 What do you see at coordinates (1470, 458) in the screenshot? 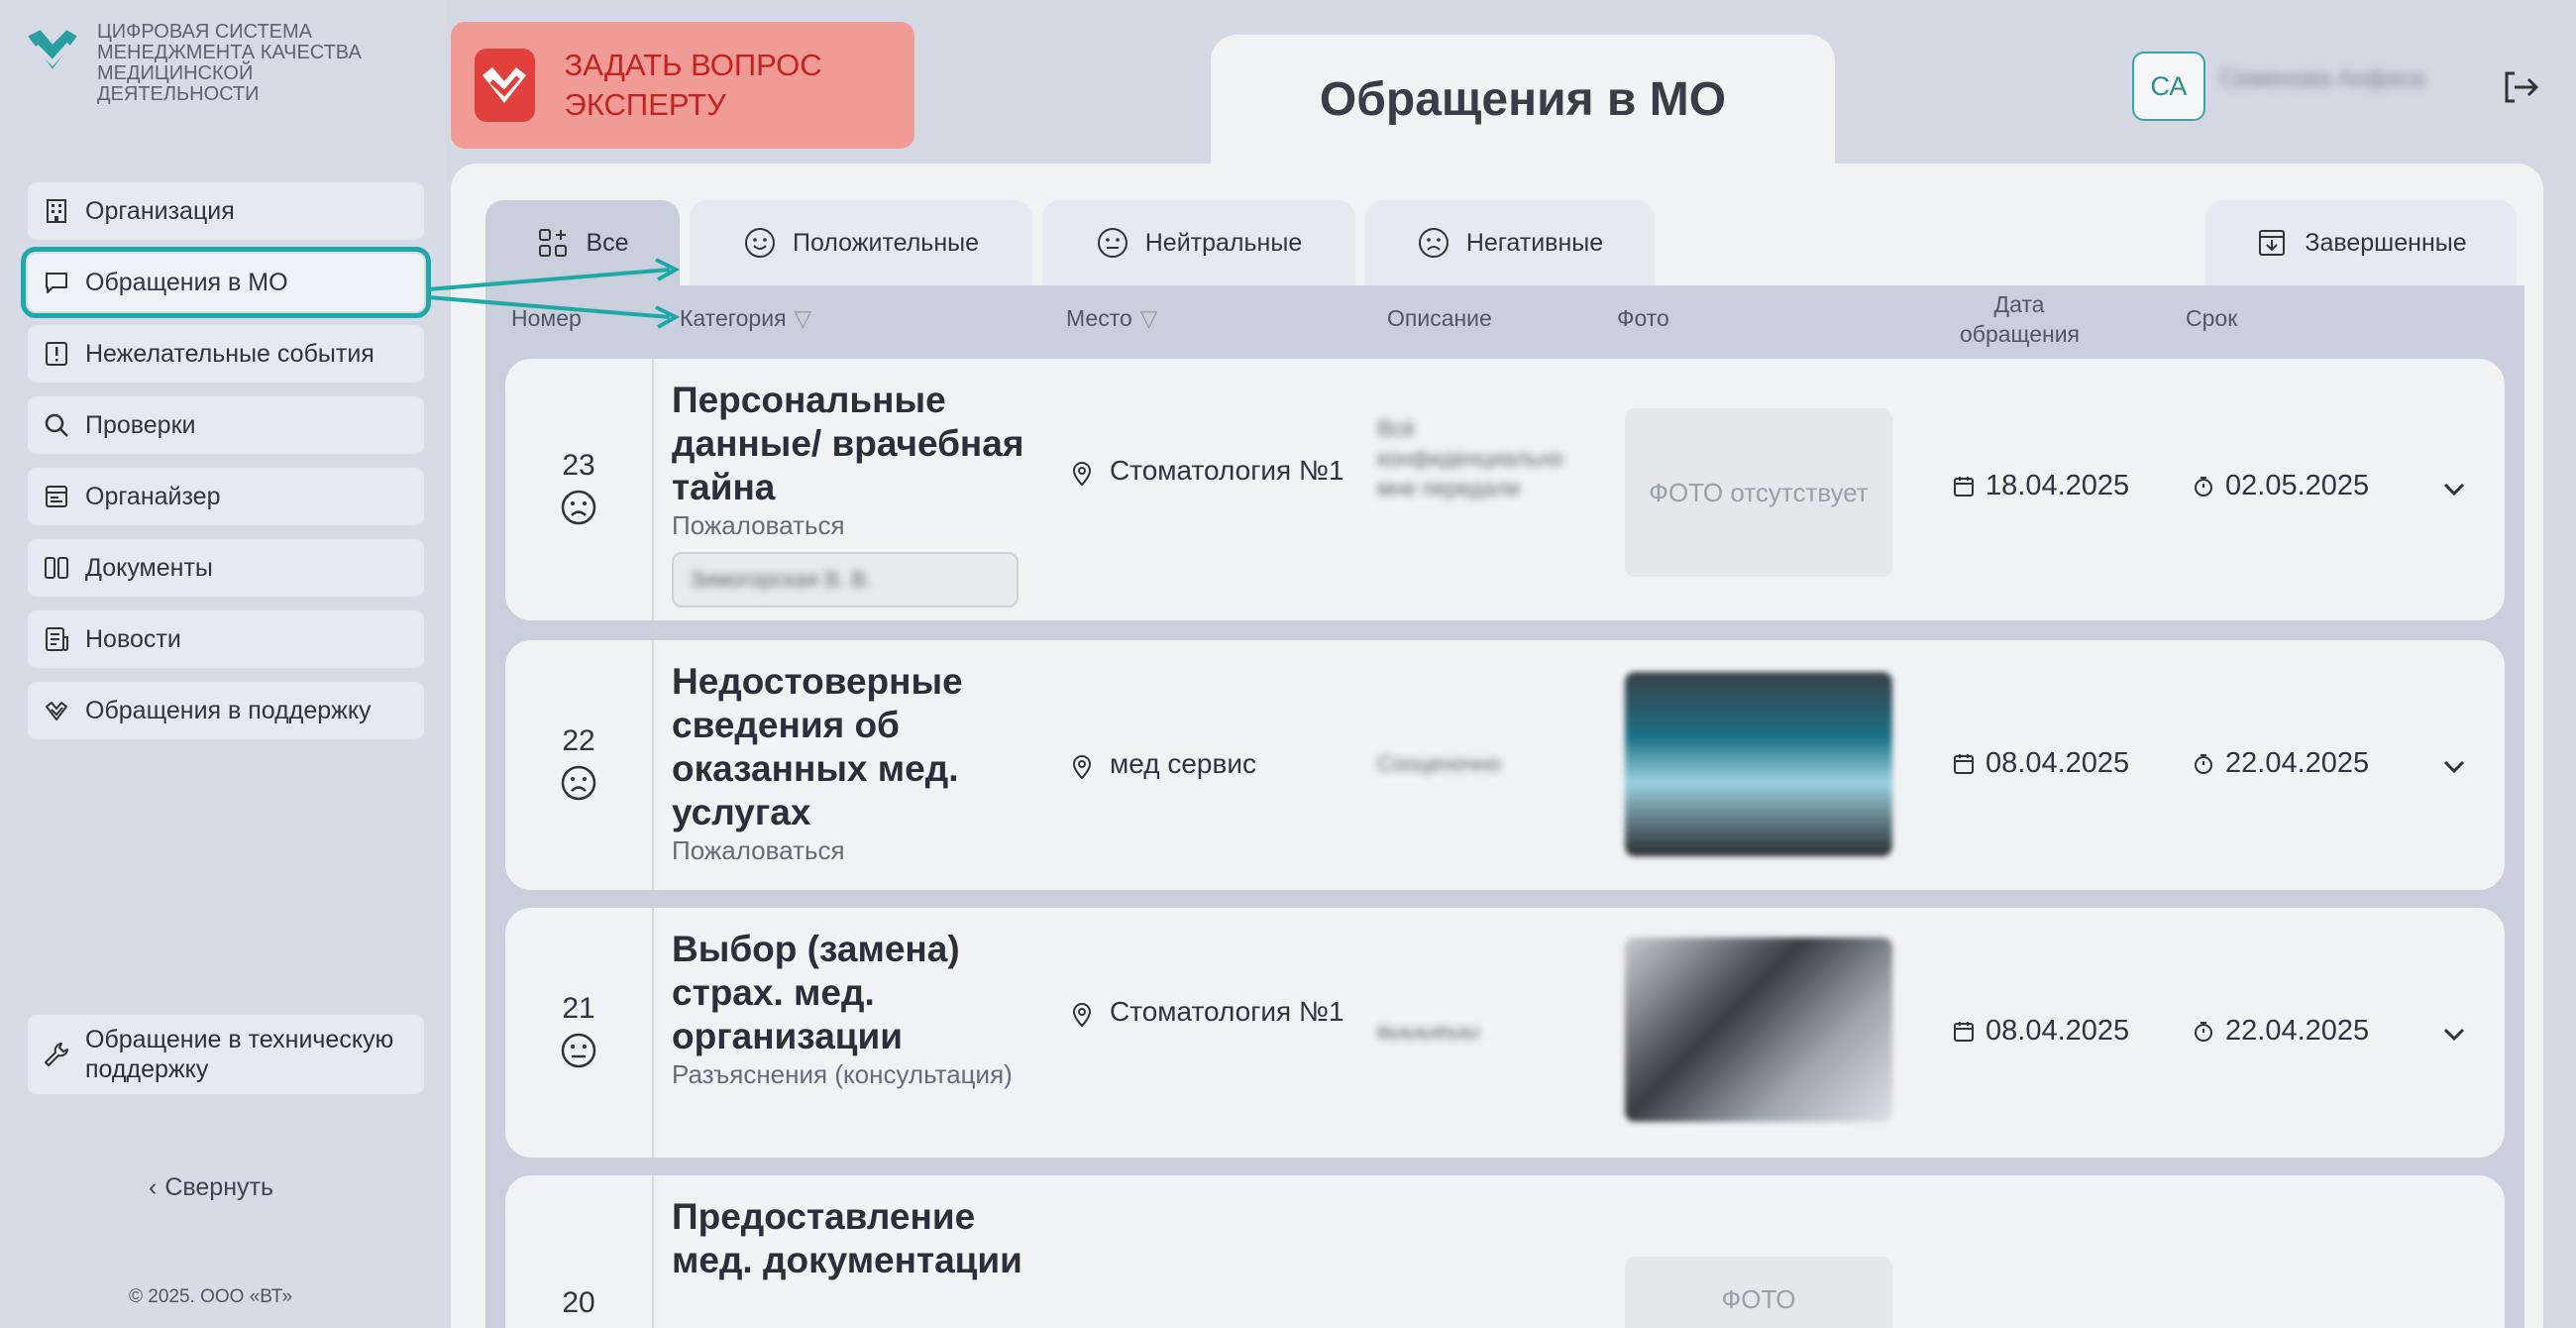
I see `row-description: Всё конфиденциально мне передали` at bounding box center [1470, 458].